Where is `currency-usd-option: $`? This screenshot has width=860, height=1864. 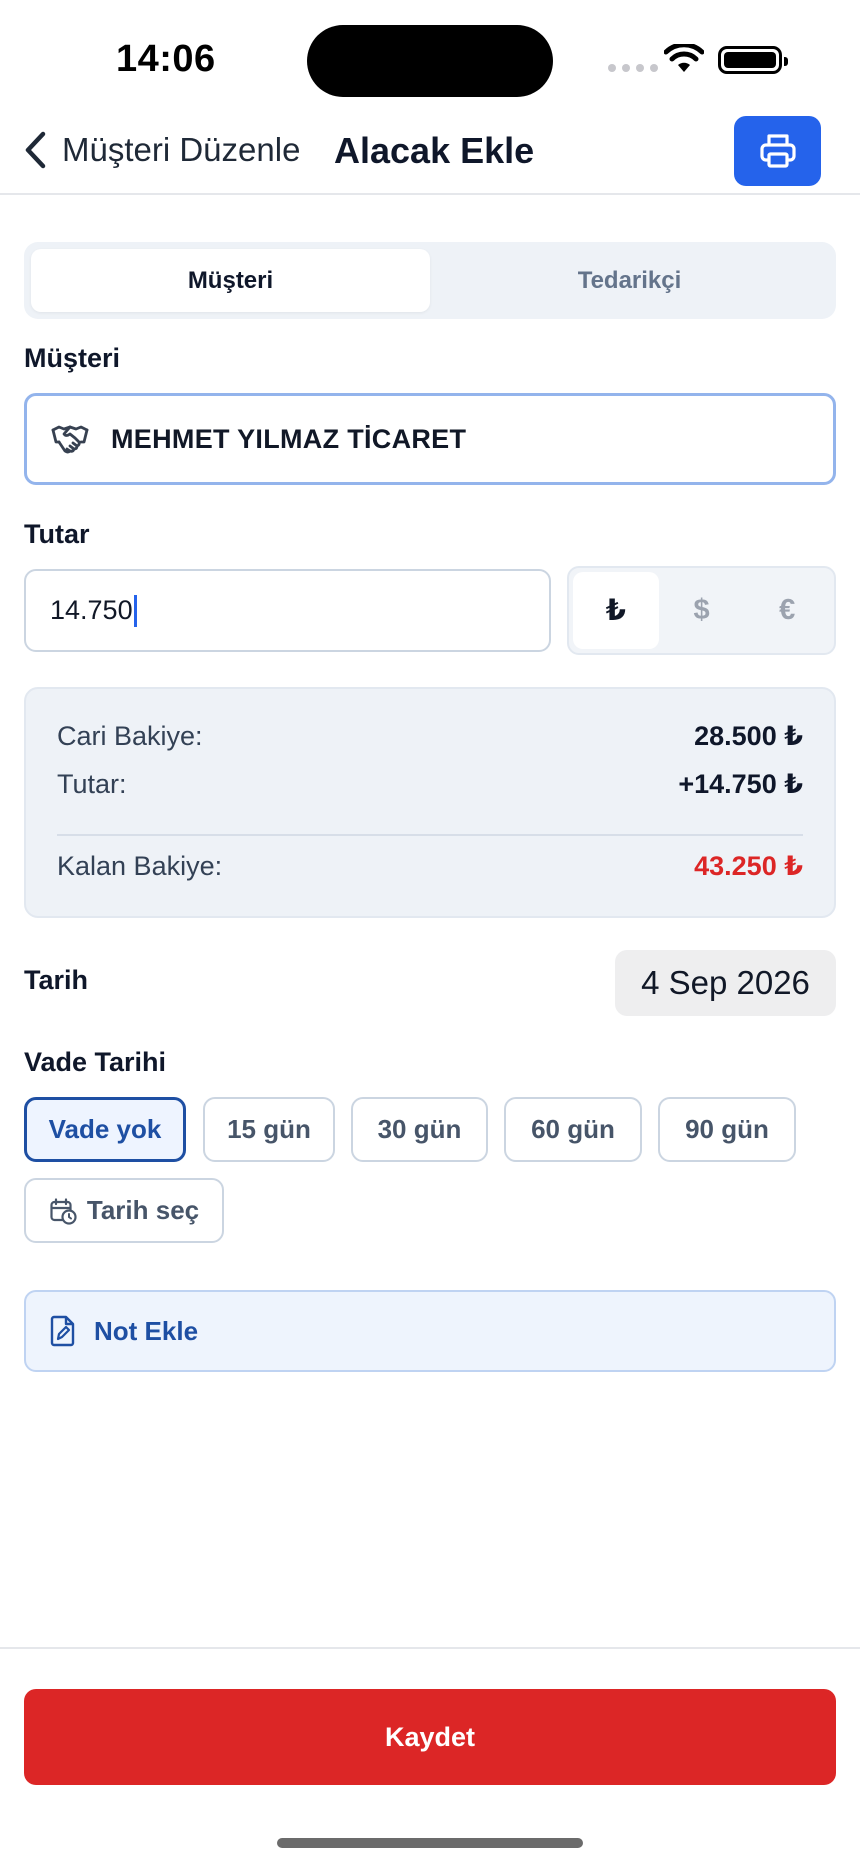
currency-usd-option: $ is located at coordinates (702, 610).